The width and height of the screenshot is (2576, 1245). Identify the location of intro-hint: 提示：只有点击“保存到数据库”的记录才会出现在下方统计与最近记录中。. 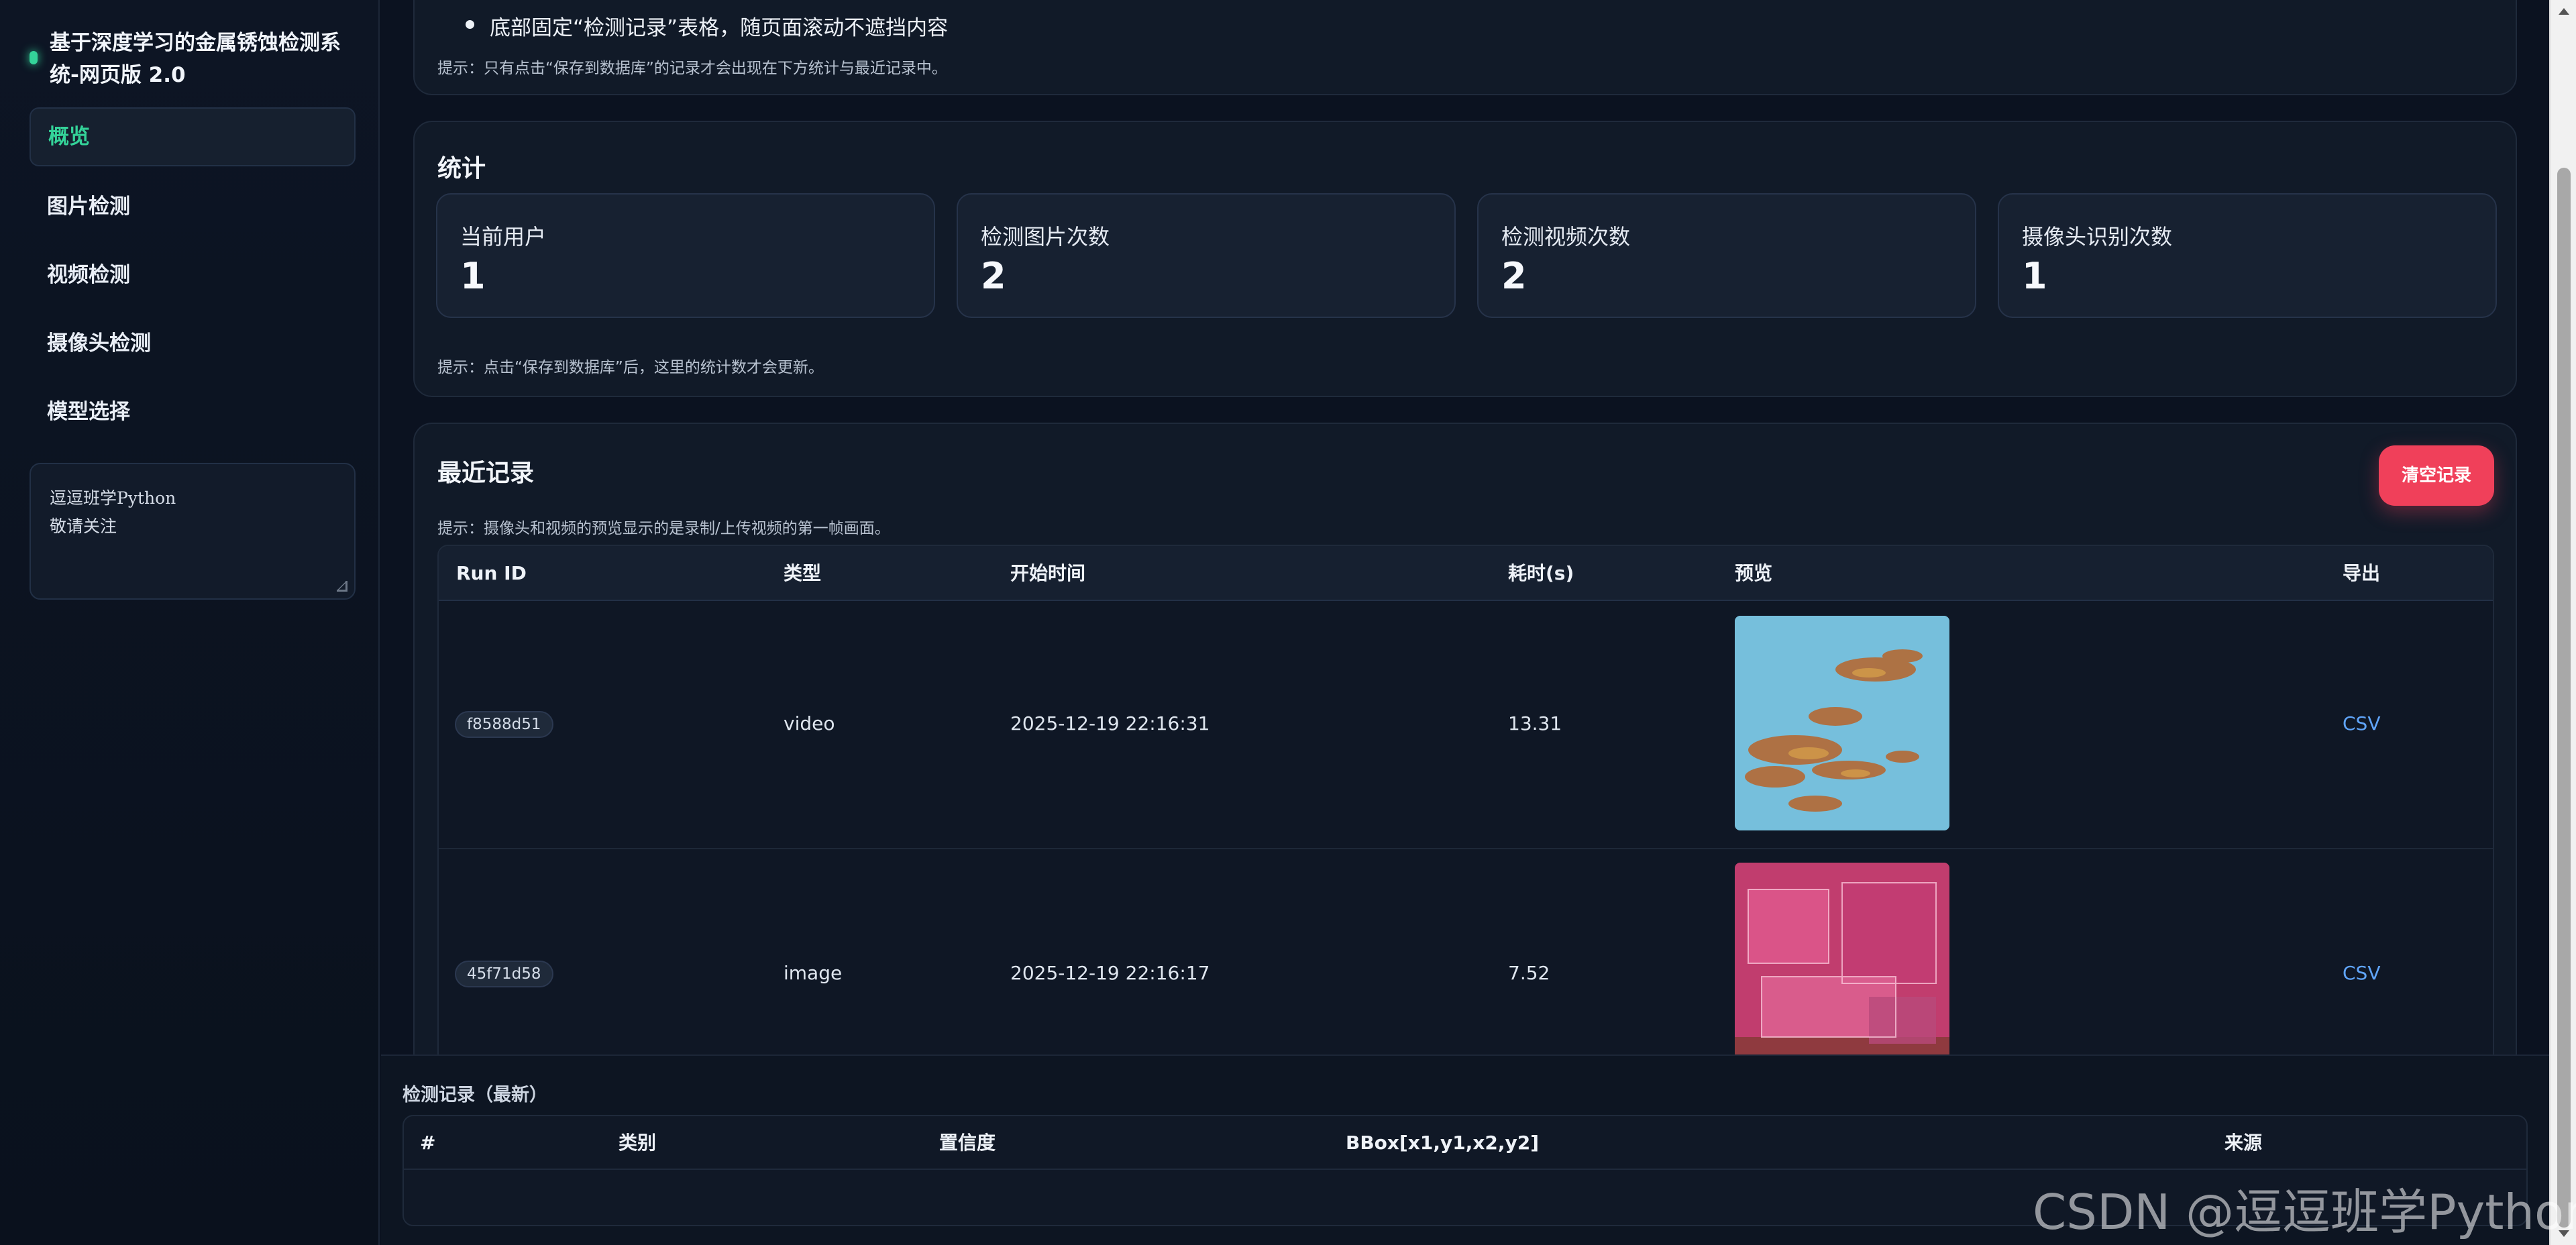
(692, 68).